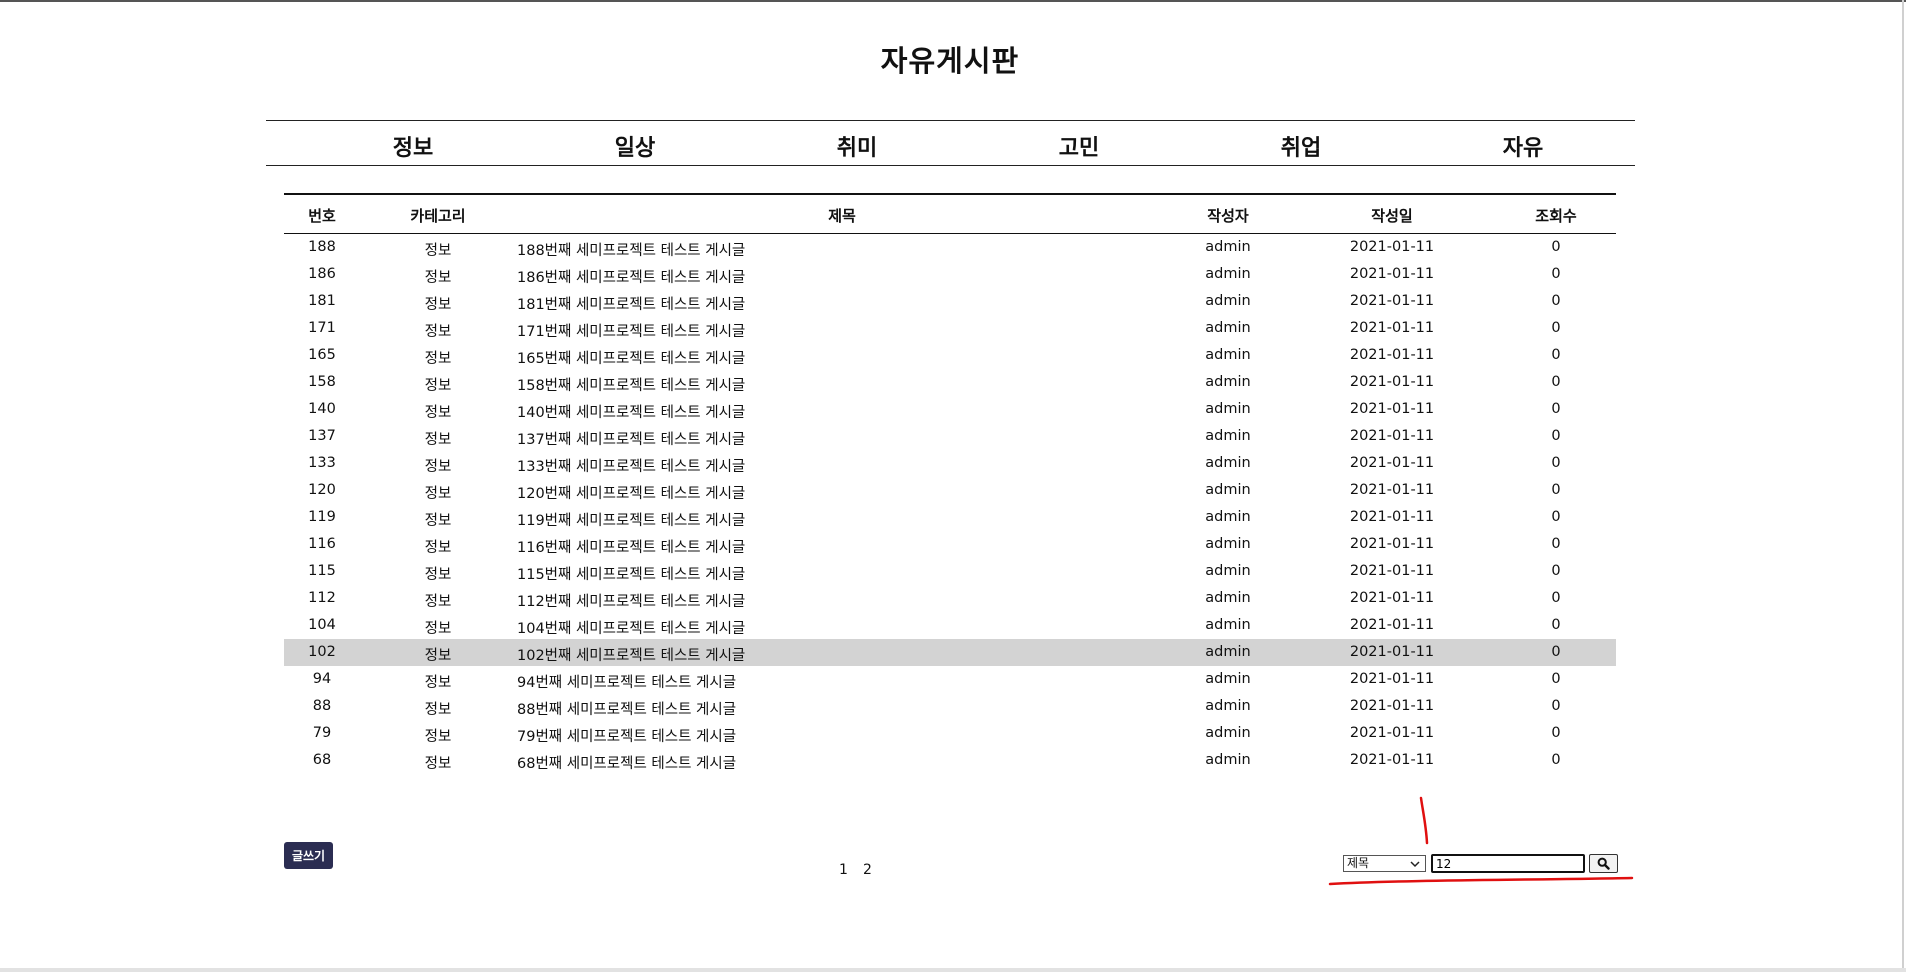 This screenshot has width=1906, height=972. Describe the element at coordinates (953, 970) in the screenshot. I see `window-bottom-border` at that location.